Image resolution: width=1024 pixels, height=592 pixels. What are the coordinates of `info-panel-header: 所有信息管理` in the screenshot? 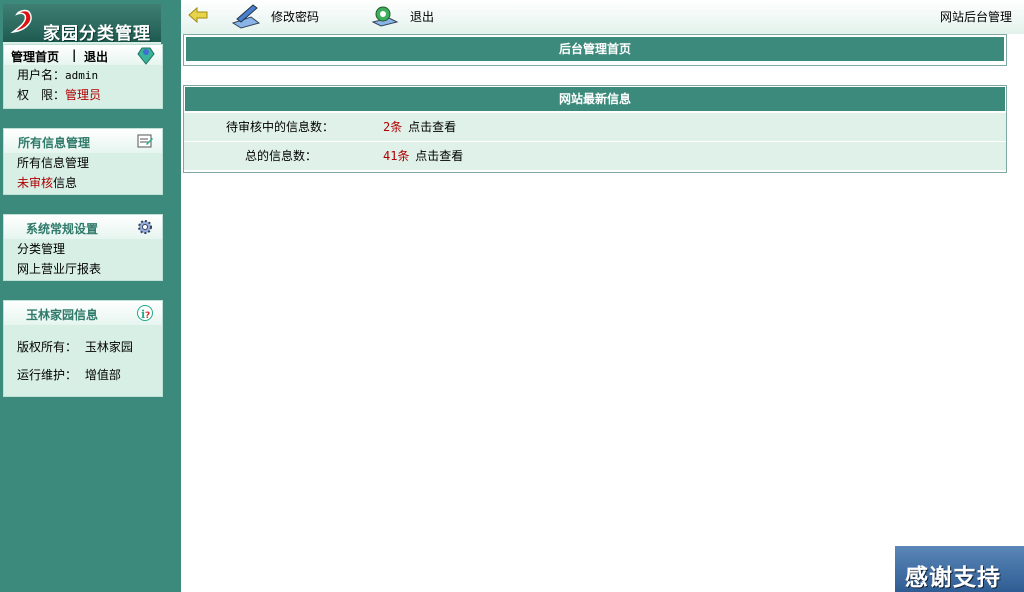 It's located at (83, 141).